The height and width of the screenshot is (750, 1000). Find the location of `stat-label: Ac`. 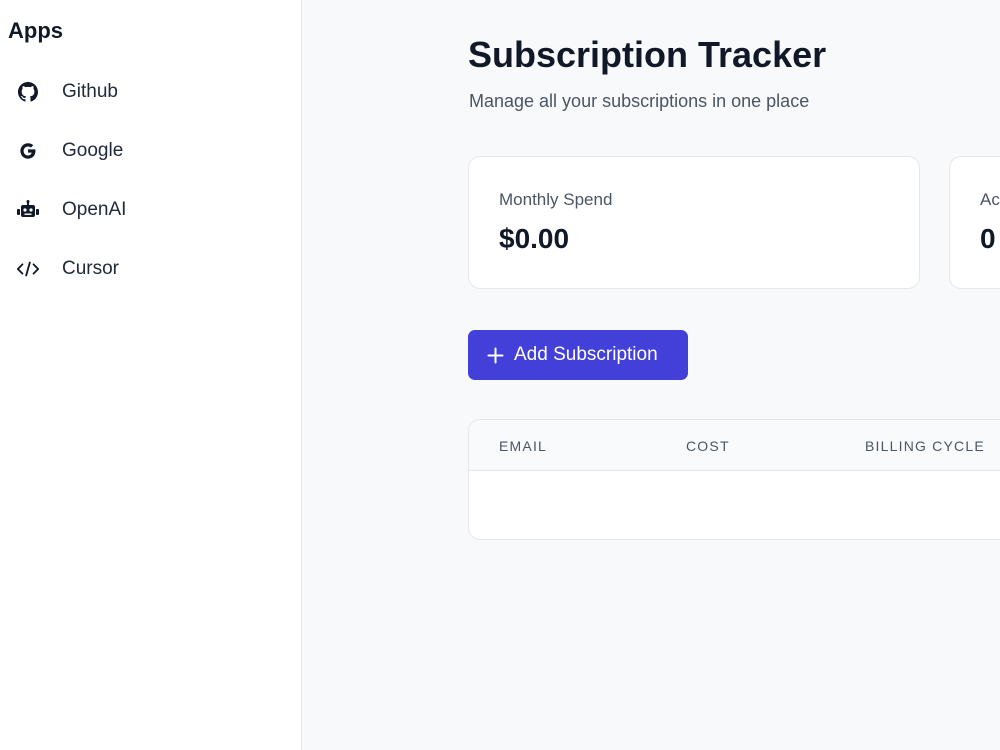

stat-label: Ac is located at coordinates (990, 199).